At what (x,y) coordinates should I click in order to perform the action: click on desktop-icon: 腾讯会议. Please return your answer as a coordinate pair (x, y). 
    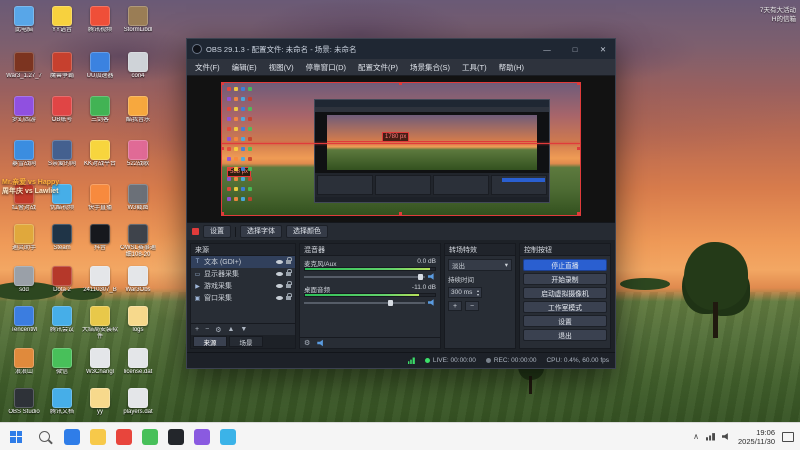
    Looking at the image, I should click on (62, 320).